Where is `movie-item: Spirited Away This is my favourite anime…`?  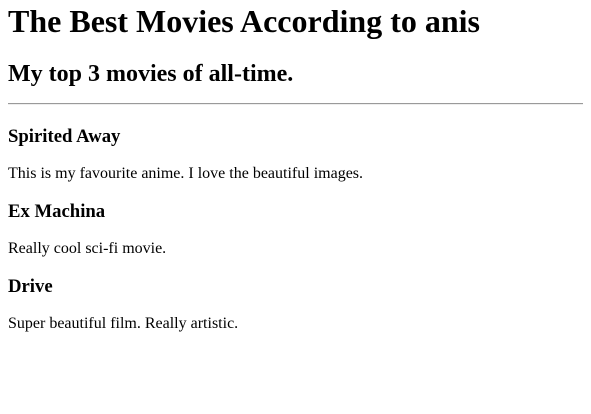 movie-item: Spirited Away This is my favourite anime… is located at coordinates (295, 154).